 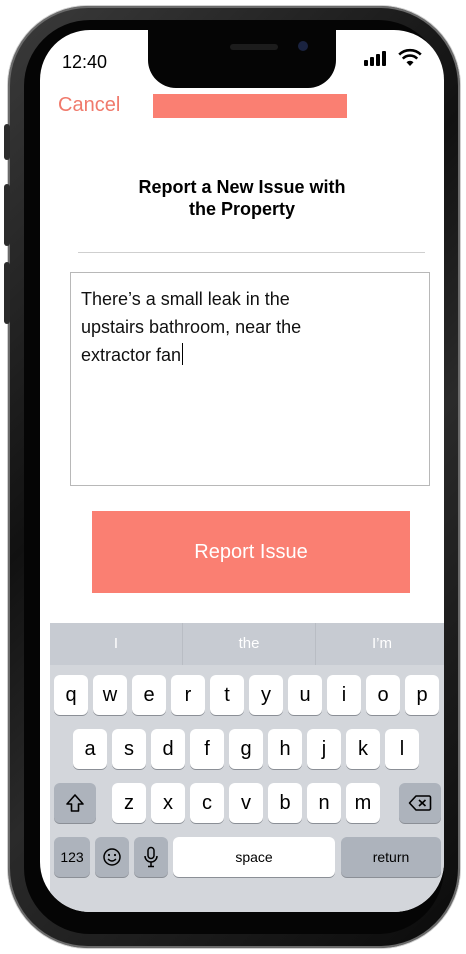 What do you see at coordinates (71, 695) in the screenshot?
I see `key-q: q` at bounding box center [71, 695].